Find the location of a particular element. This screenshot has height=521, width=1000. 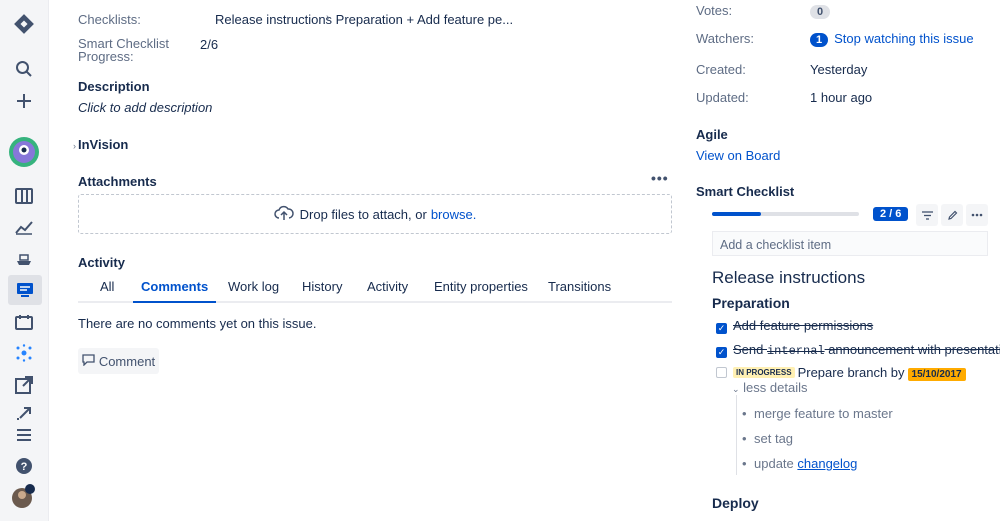

watchers-count-badge: 1 is located at coordinates (819, 40).